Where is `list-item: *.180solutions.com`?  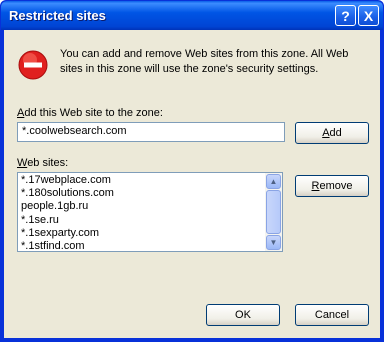 list-item: *.180solutions.com is located at coordinates (141, 193).